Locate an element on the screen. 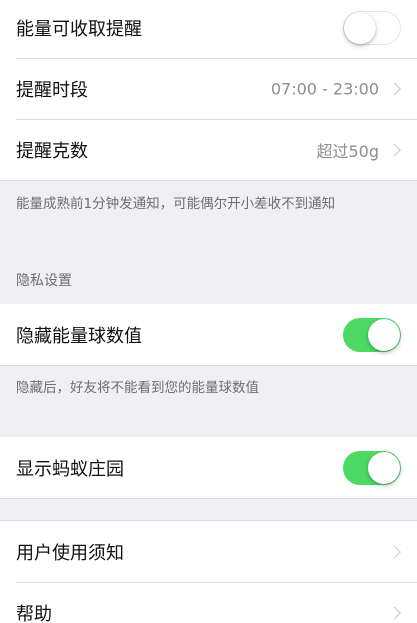 This screenshot has height=623, width=417. reminder-grams-row: 提醒克数 超过50g is located at coordinates (208, 149).